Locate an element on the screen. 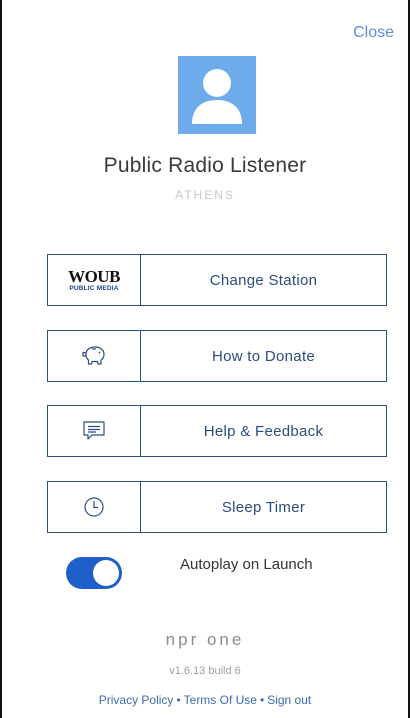  clock-icon is located at coordinates (94, 507).